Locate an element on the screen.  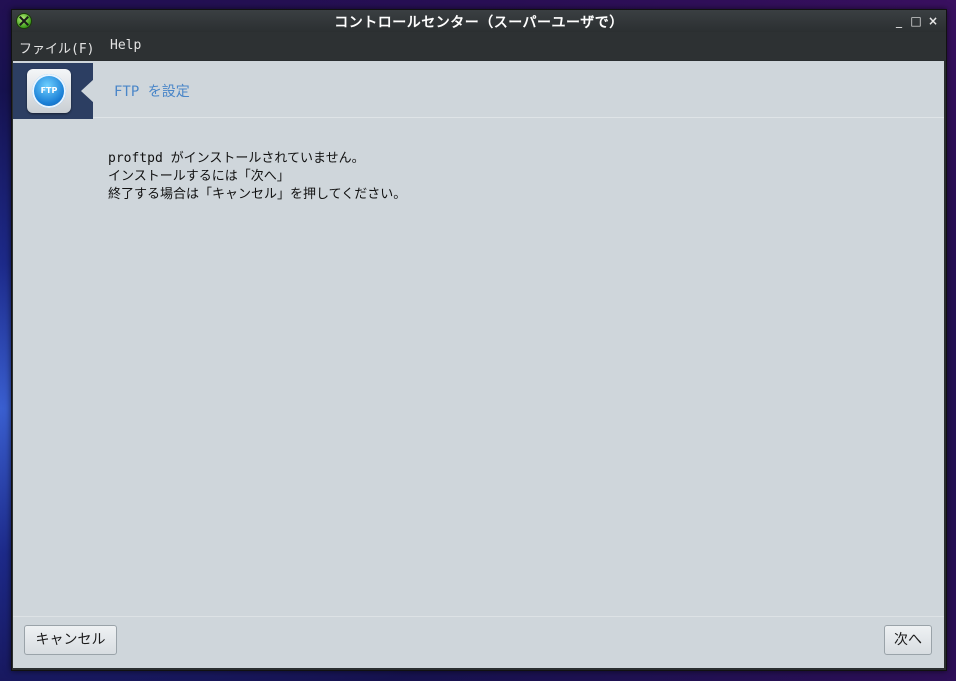
message-line-2: インストールするには「次へ」 is located at coordinates (199, 176).